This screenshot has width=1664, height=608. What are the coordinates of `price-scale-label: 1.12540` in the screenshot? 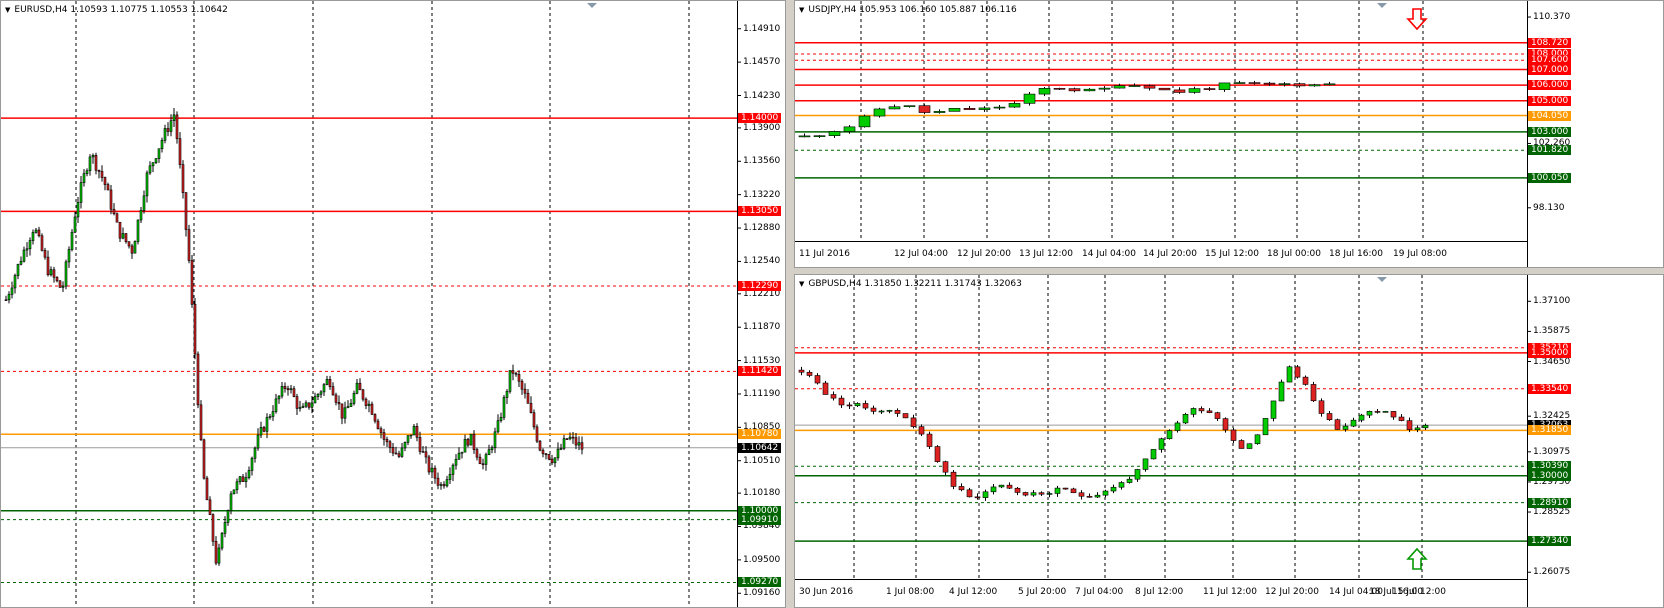 It's located at (762, 261).